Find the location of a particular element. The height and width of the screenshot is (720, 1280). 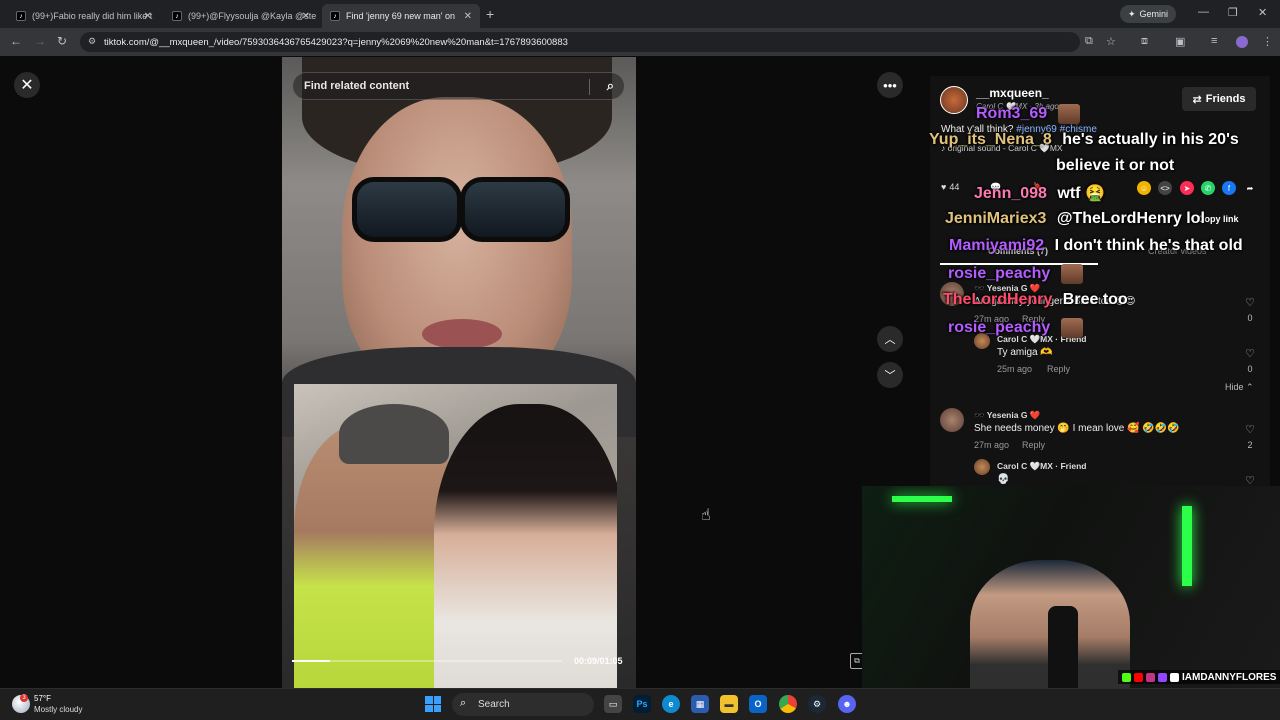

swap-icon: ⇄ is located at coordinates (1197, 99).